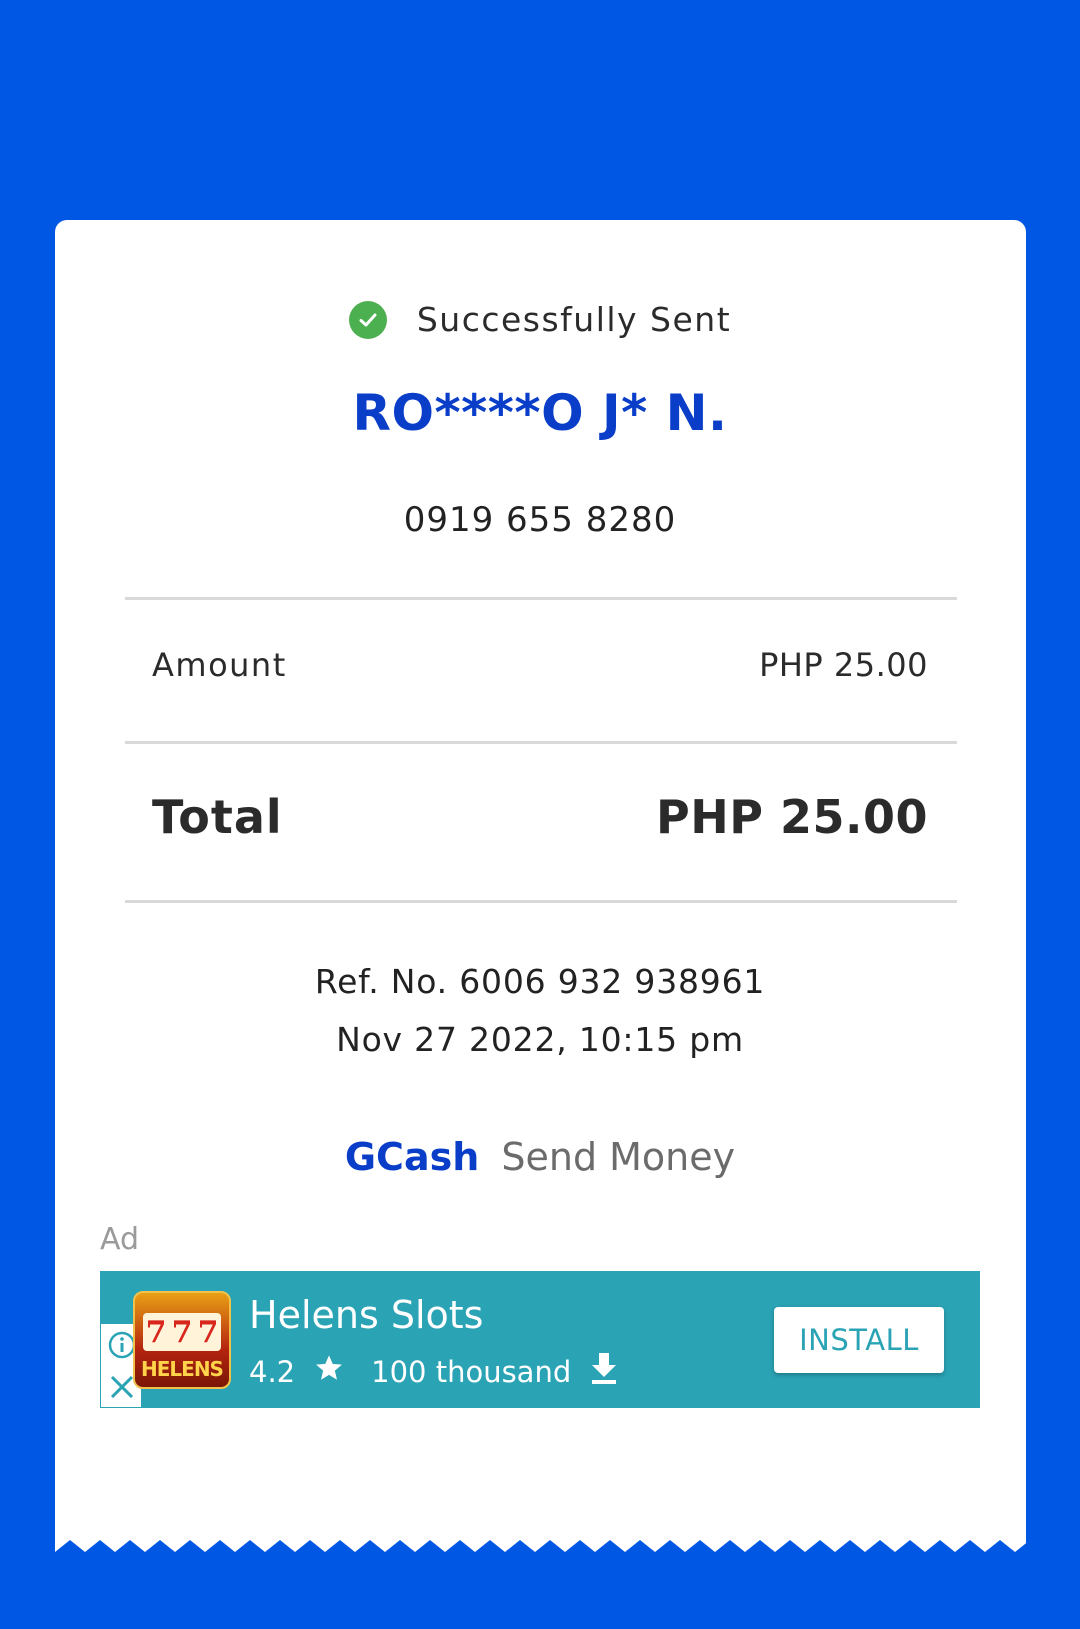 The image size is (1080, 1629). I want to click on ad-label: Ad, so click(120, 1239).